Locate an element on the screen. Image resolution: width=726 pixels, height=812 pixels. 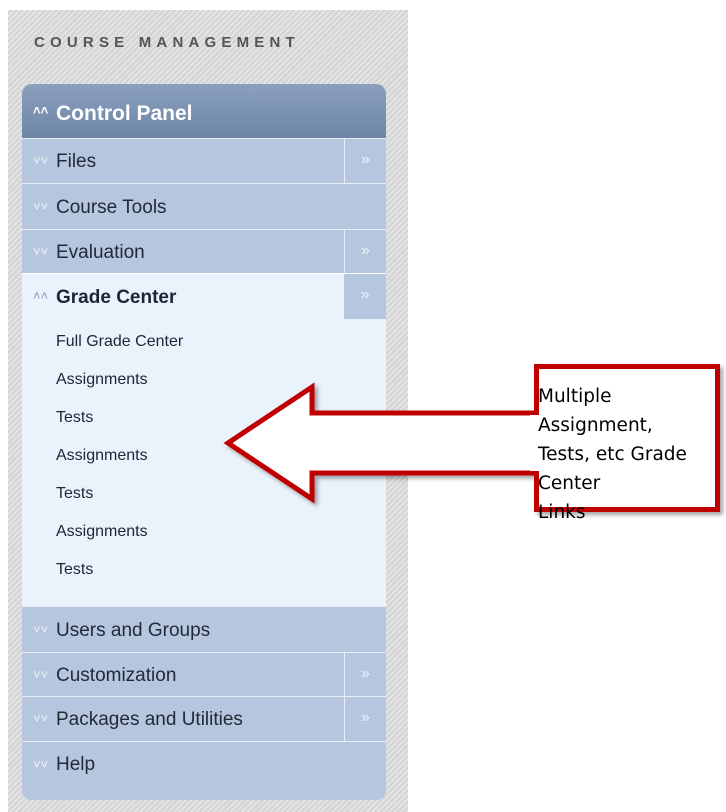
callout-line: Tests, etc Grade Center is located at coordinates (612, 469).